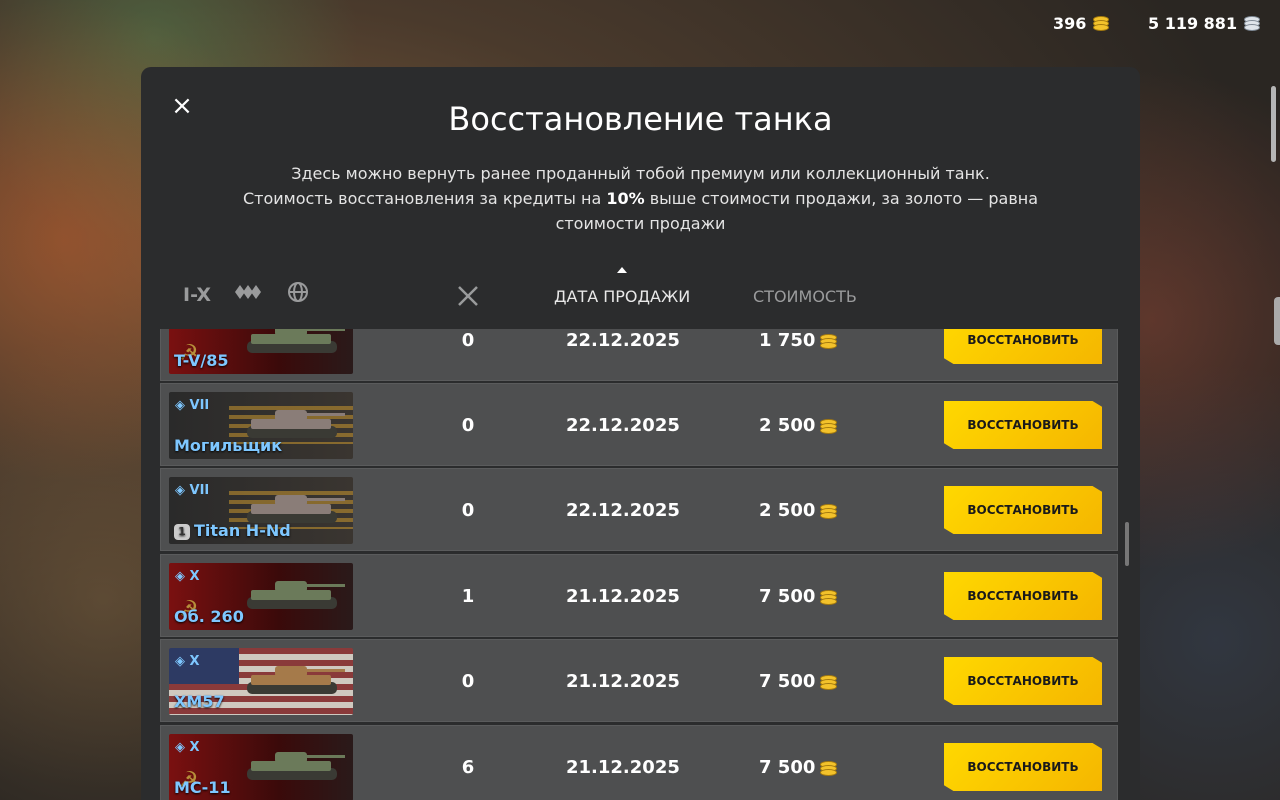  What do you see at coordinates (249, 294) in the screenshot?
I see `vehicle-type-icon` at bounding box center [249, 294].